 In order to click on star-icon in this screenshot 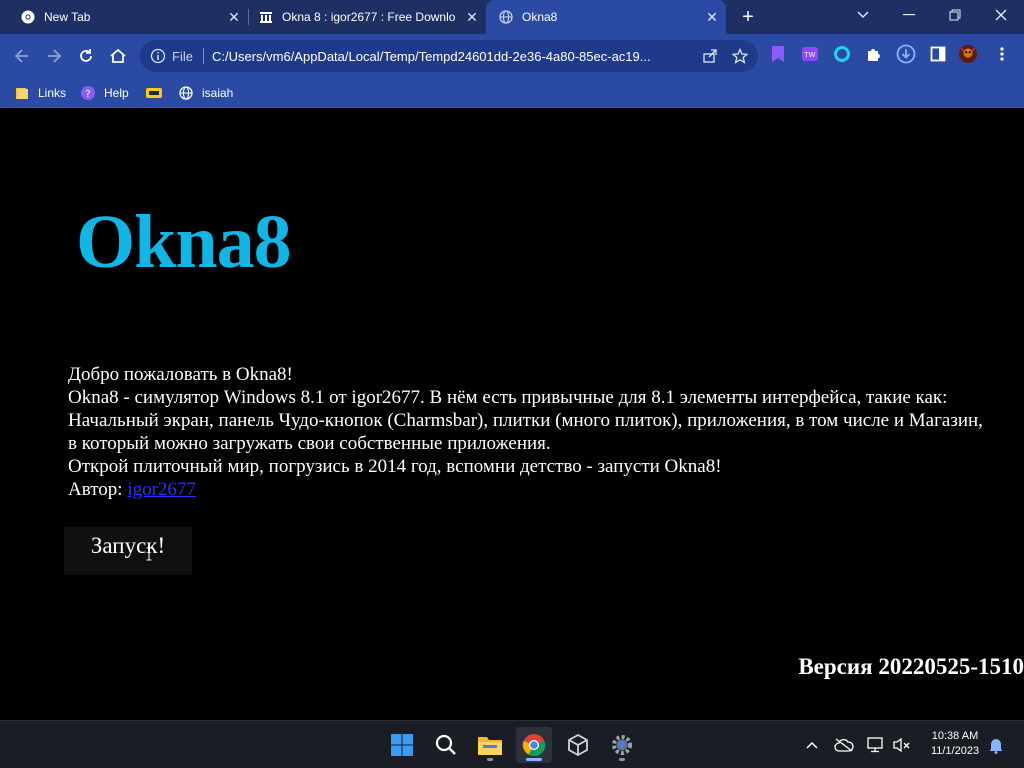, I will do `click(740, 56)`.